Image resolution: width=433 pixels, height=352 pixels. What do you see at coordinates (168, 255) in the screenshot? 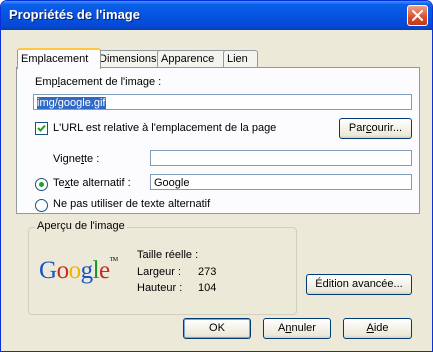
I see `actual-size-label: Taille réelle :` at bounding box center [168, 255].